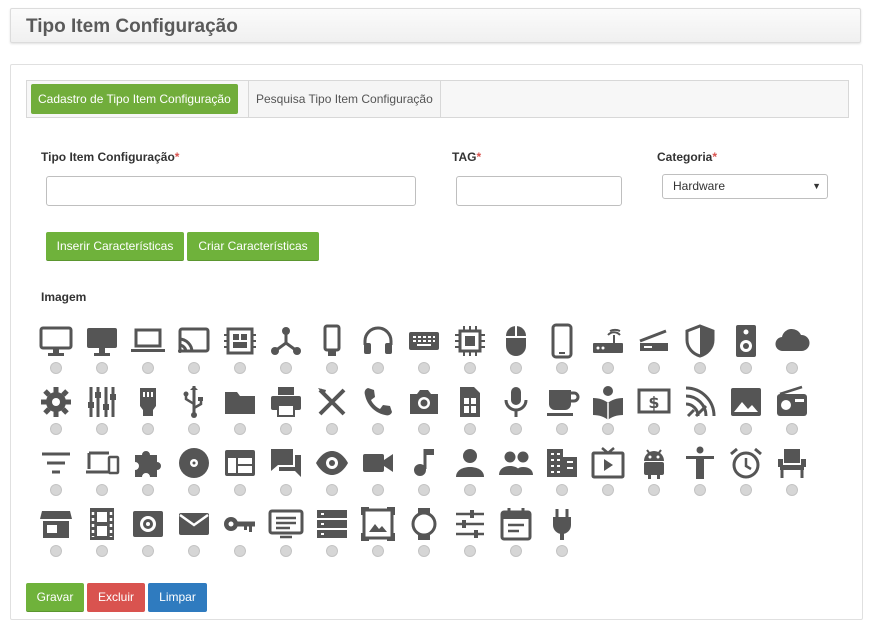 The image size is (871, 622). What do you see at coordinates (539, 191) in the screenshot?
I see `tag-input` at bounding box center [539, 191].